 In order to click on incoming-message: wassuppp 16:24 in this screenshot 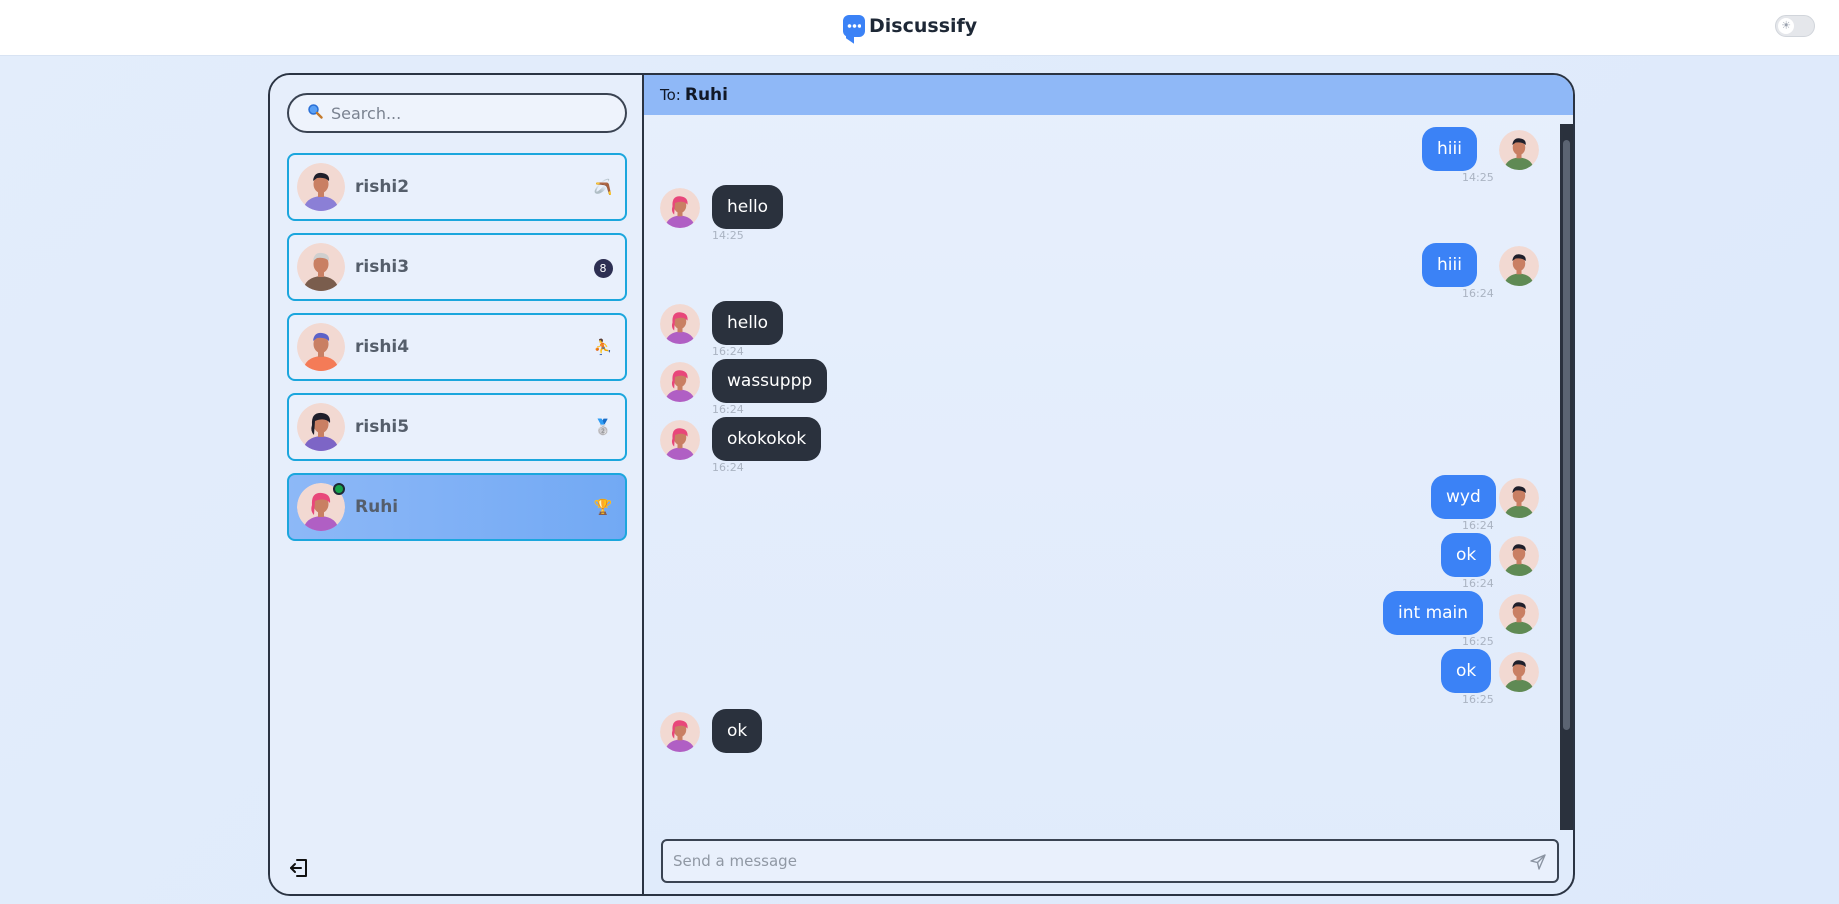, I will do `click(1101, 388)`.